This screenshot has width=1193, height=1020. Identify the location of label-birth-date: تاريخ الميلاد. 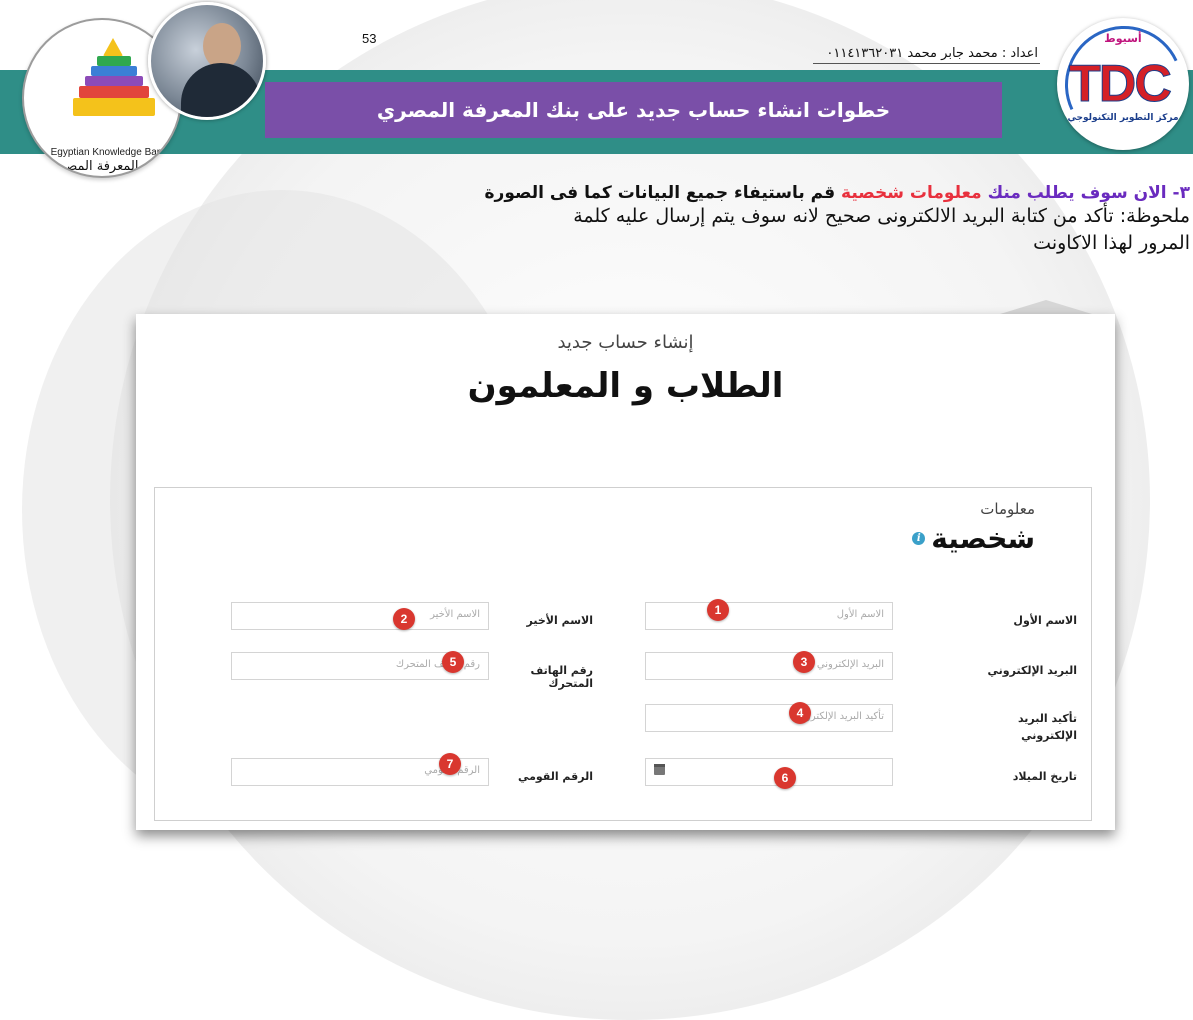
(1044, 776).